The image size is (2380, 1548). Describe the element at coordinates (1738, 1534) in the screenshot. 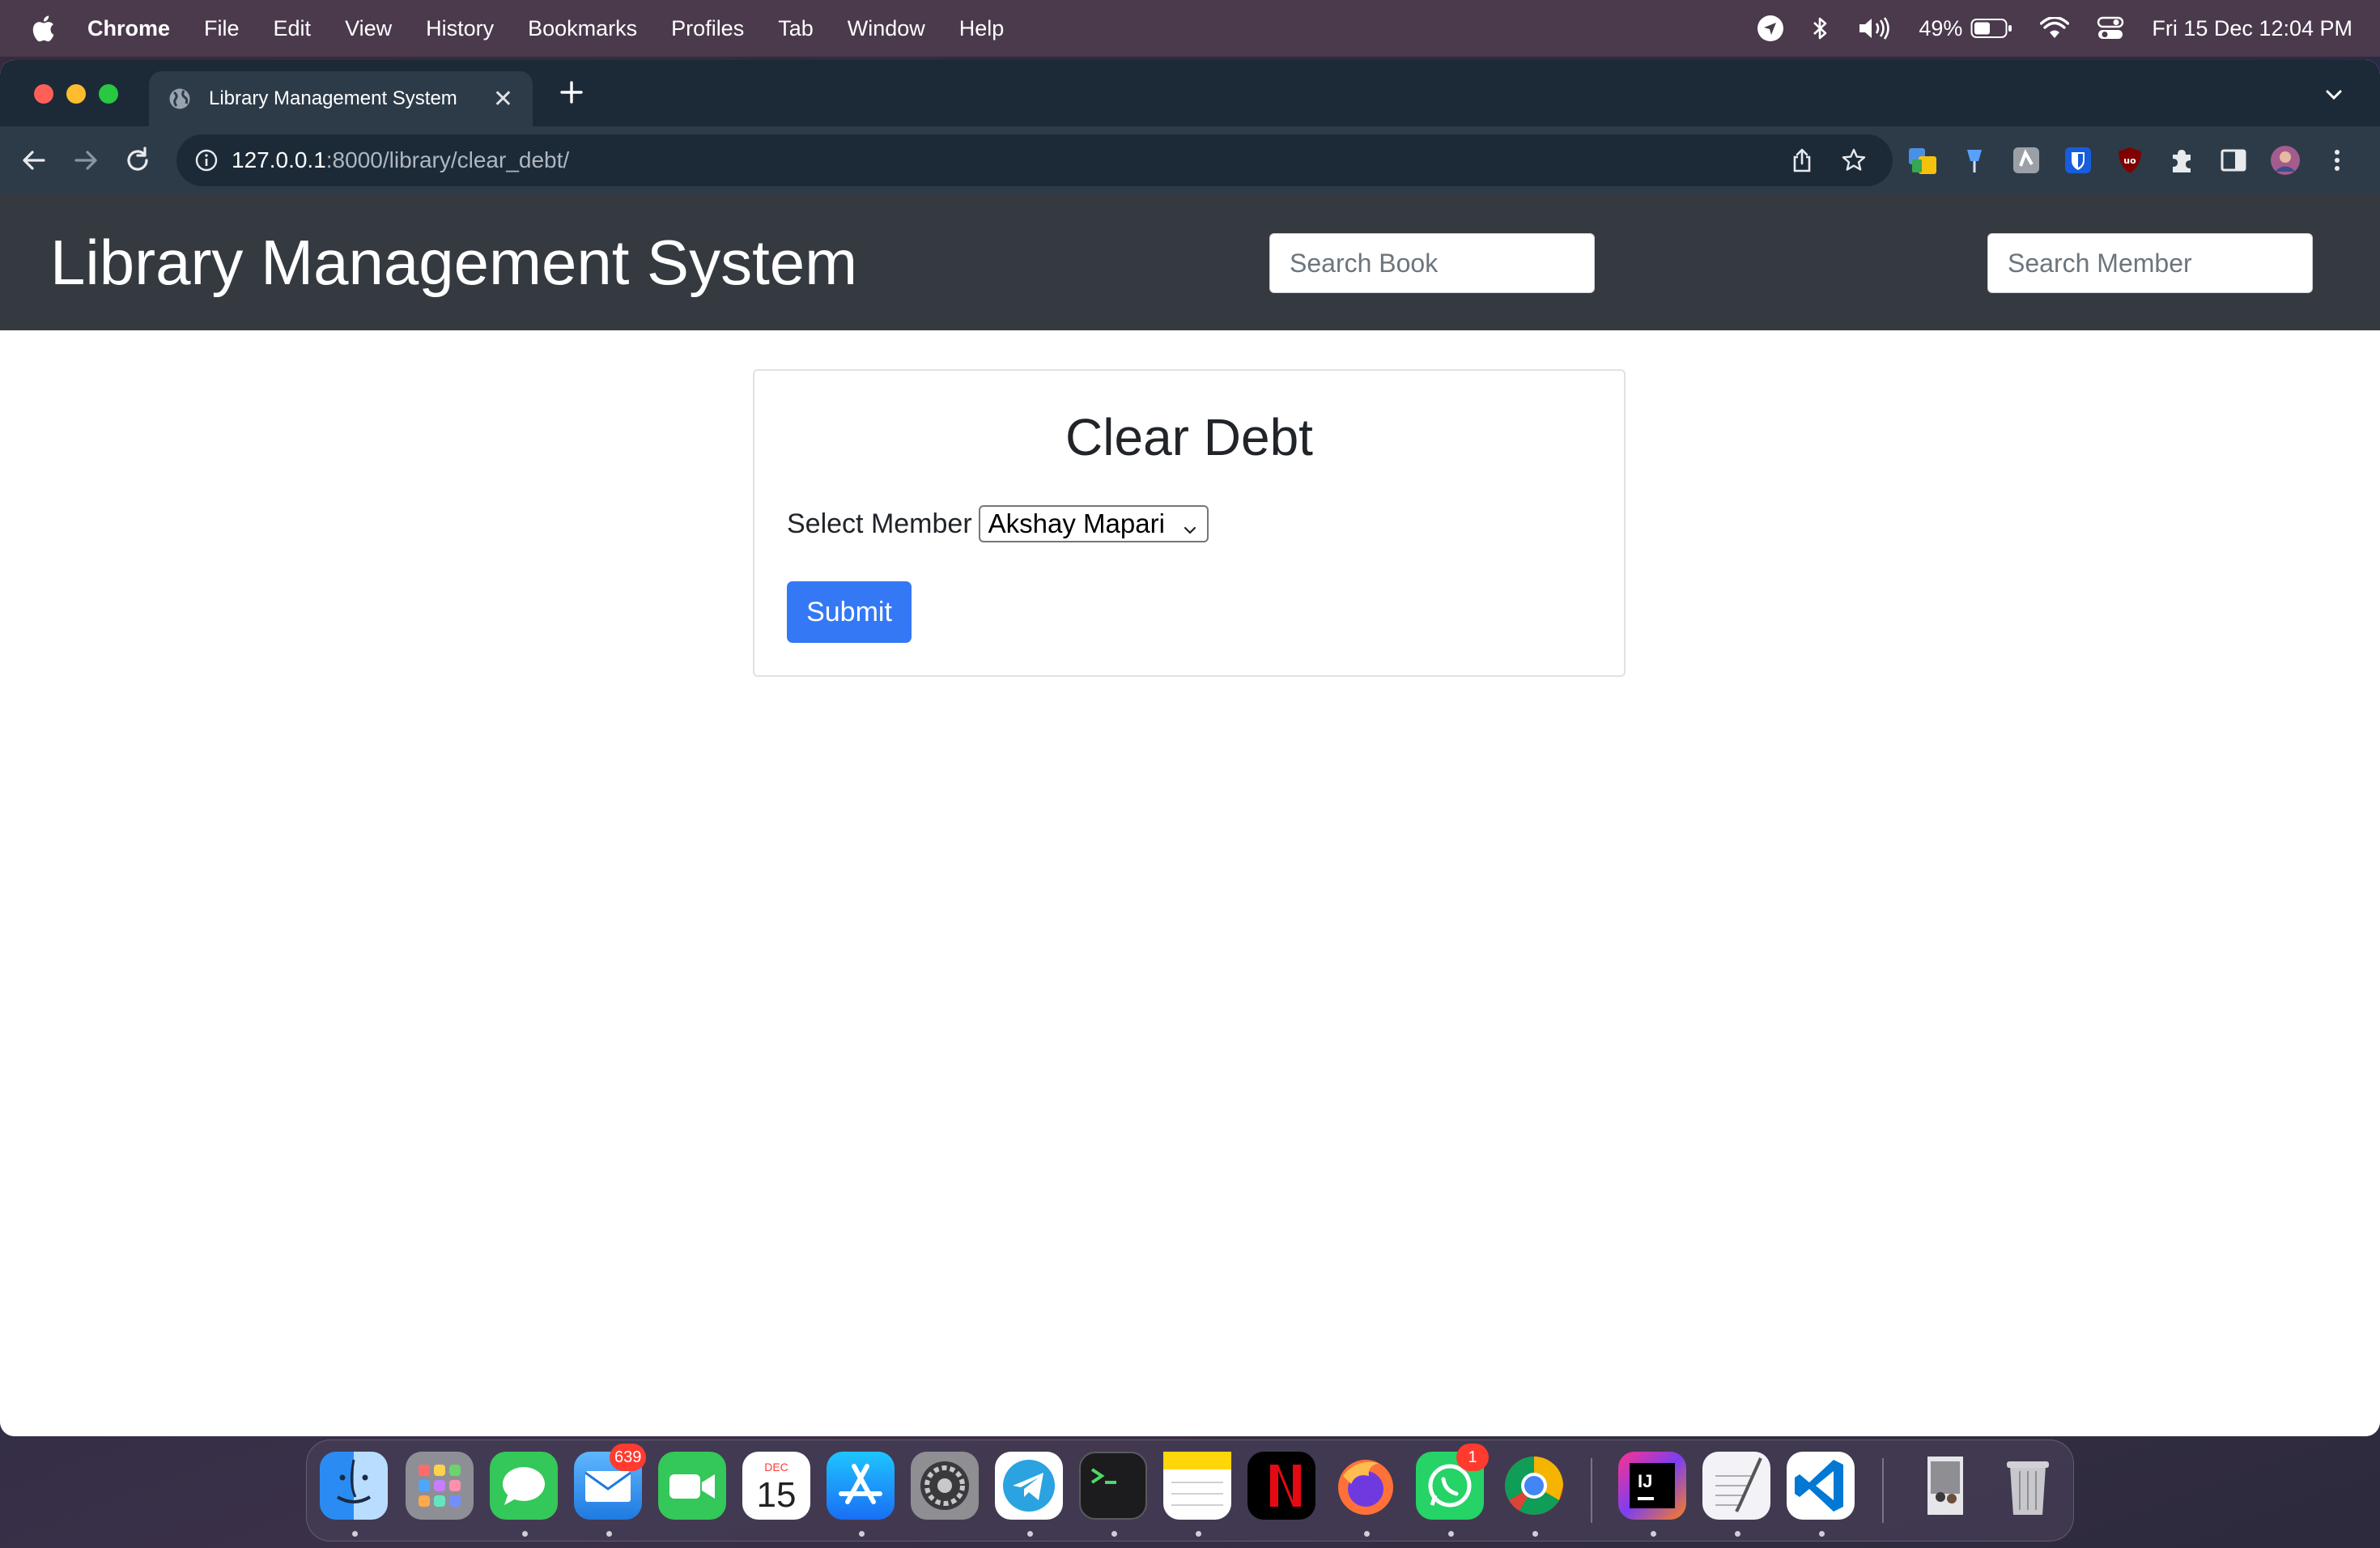

I see `textedit-running-dot` at that location.